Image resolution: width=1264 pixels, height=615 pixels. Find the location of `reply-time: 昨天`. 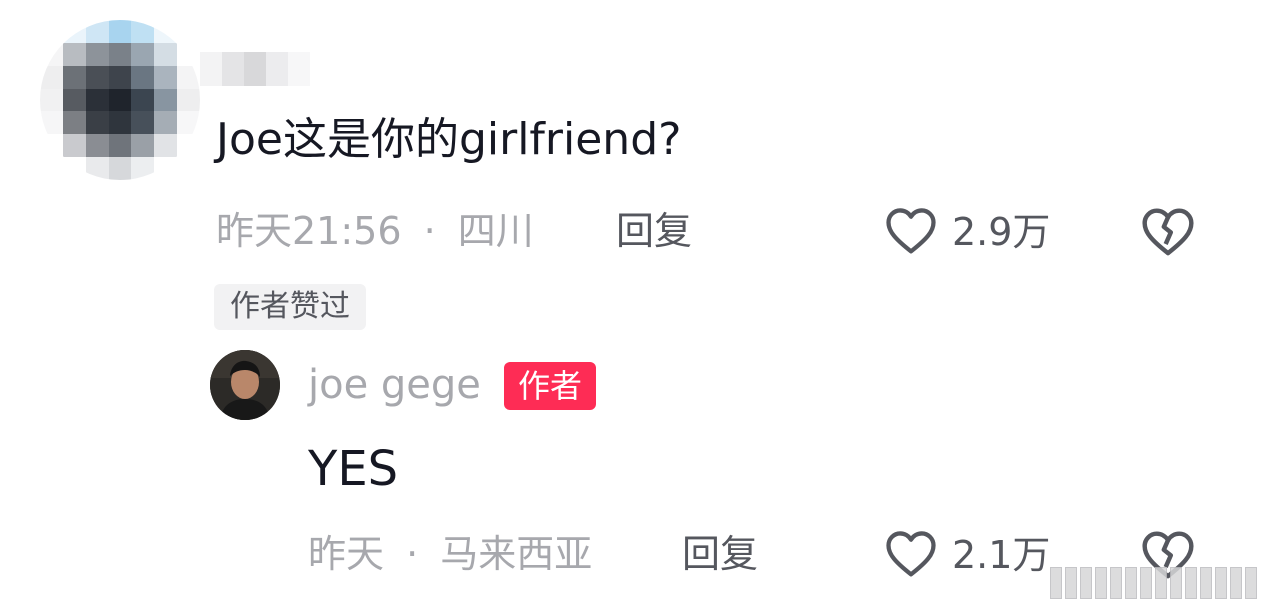

reply-time: 昨天 is located at coordinates (346, 554).